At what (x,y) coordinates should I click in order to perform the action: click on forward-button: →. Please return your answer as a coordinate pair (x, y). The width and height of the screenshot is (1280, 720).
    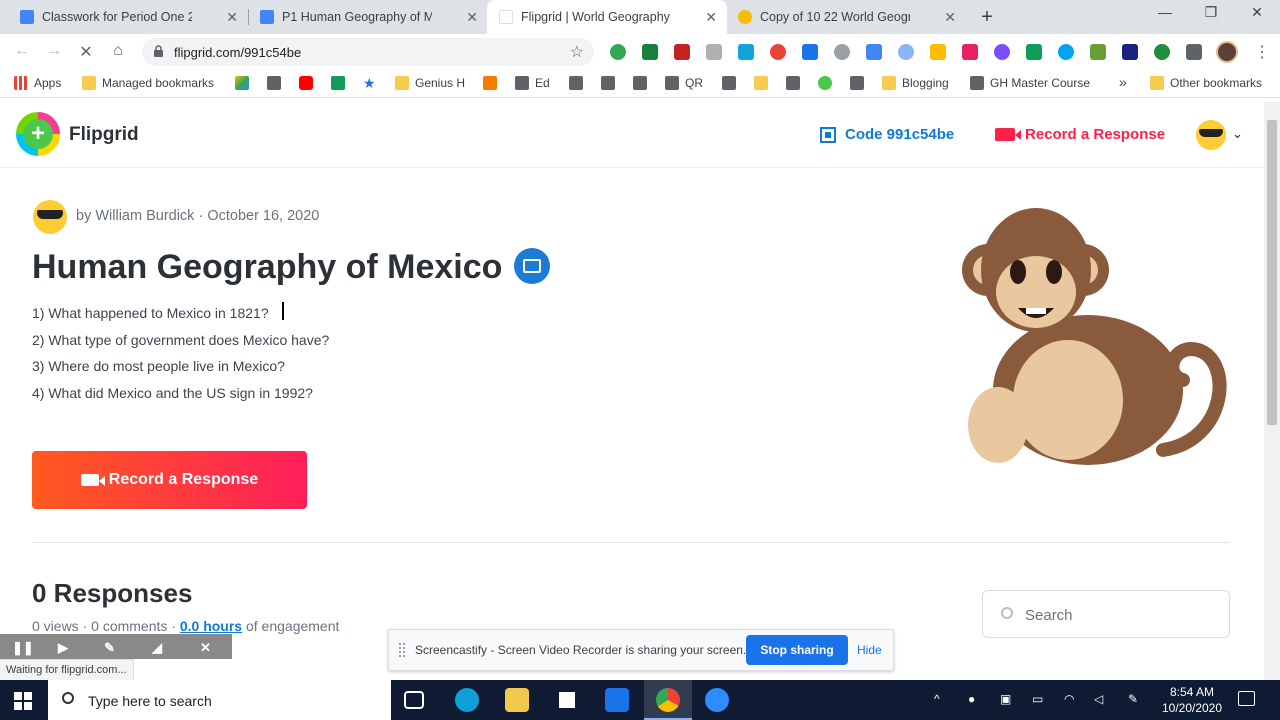
    Looking at the image, I should click on (54, 51).